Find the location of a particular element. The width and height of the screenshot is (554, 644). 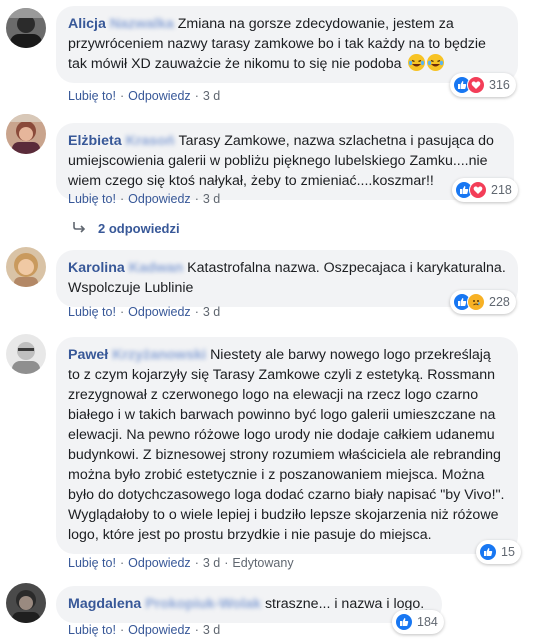

reaction-summary: 316 is located at coordinates (483, 85).